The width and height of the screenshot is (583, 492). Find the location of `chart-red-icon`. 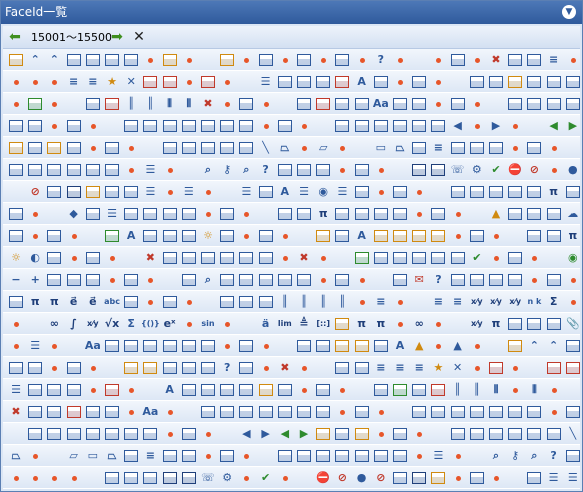

chart-red-icon is located at coordinates (74, 412).